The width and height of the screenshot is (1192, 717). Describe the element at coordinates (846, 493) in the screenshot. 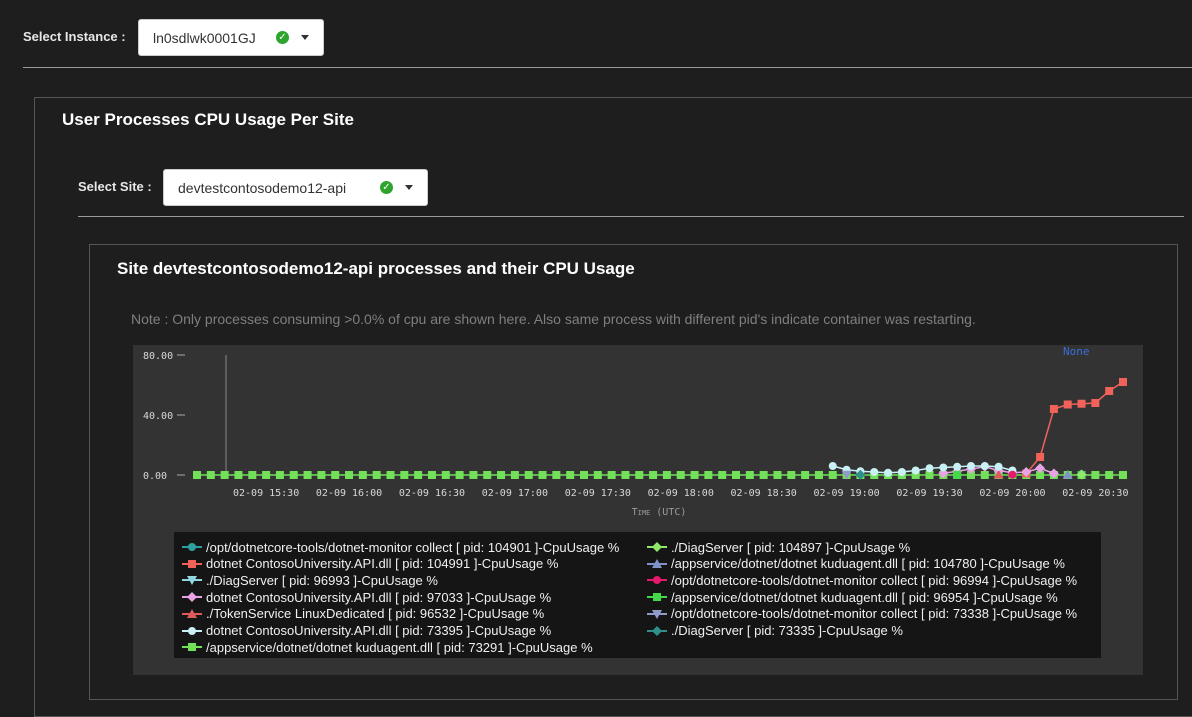

I see `x-tick-label: 02-09 19:00` at that location.